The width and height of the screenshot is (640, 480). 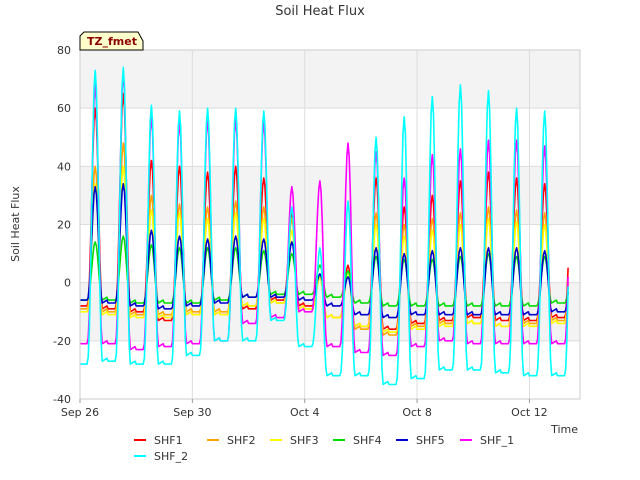 I want to click on y-axis-ticks: -40 -20 0 20 40 60 80, so click(x=62, y=225).